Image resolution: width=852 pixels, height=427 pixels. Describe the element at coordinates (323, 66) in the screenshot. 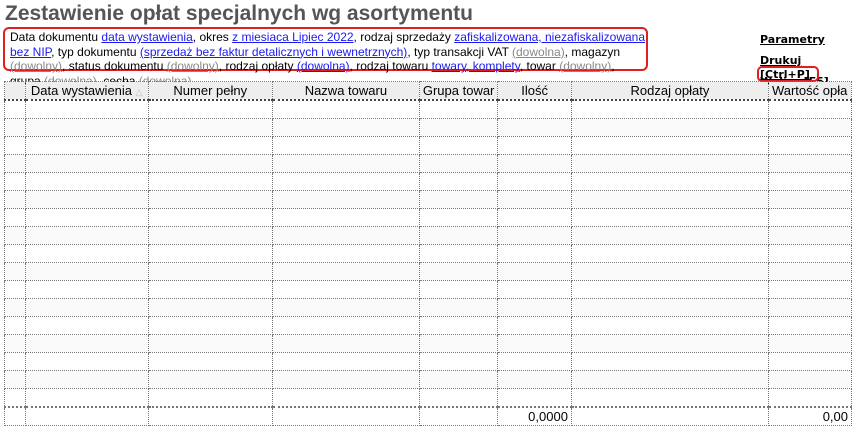

I see `filter-fee-type-link: (dowolna)` at that location.